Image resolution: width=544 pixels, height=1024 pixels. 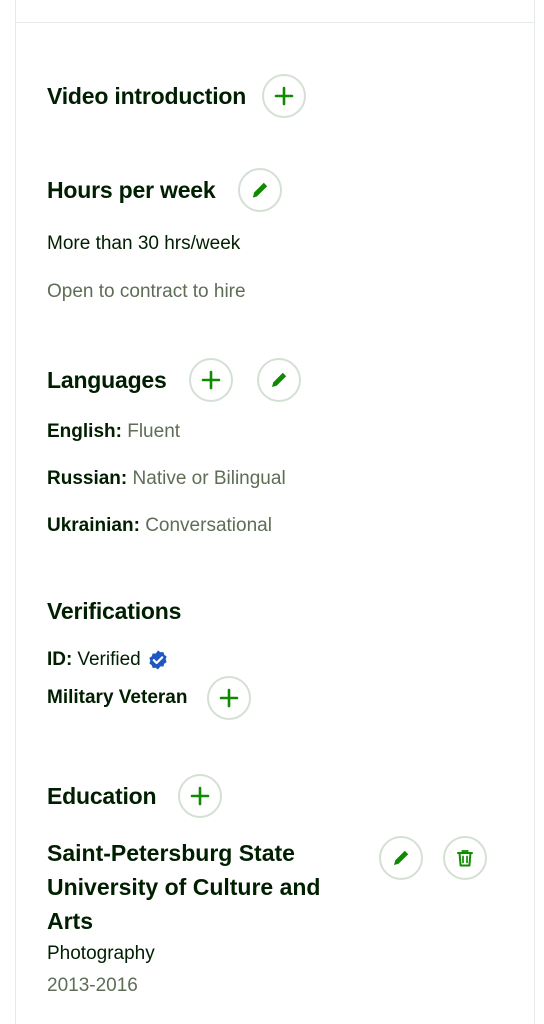 I want to click on video-introduction-section: Video introduction, so click(x=295, y=96).